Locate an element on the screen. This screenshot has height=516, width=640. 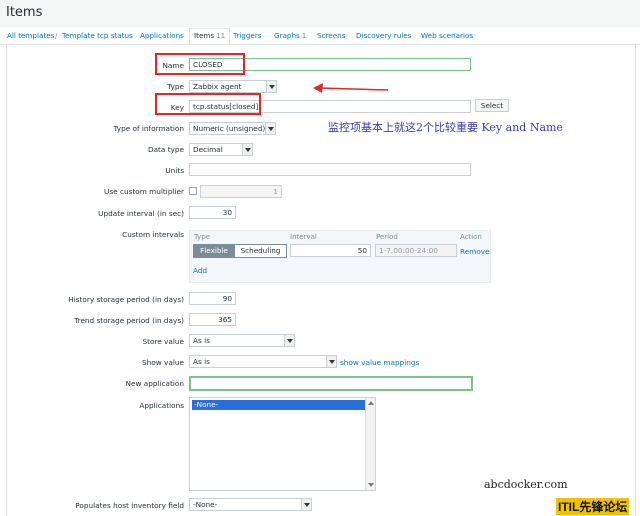
type-label: Type is located at coordinates (175, 86).